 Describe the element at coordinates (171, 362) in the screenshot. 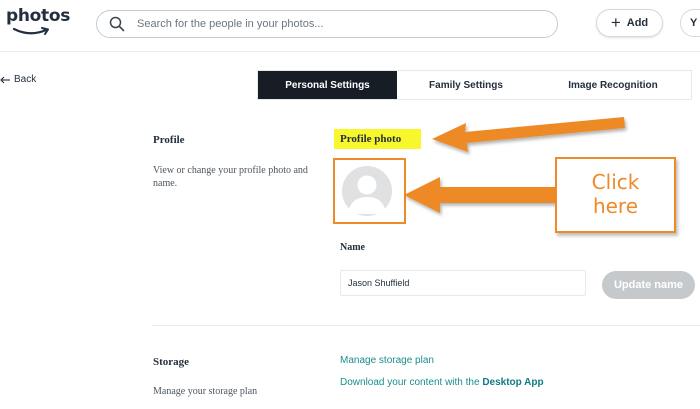

I see `storage-section-title: Storage` at that location.